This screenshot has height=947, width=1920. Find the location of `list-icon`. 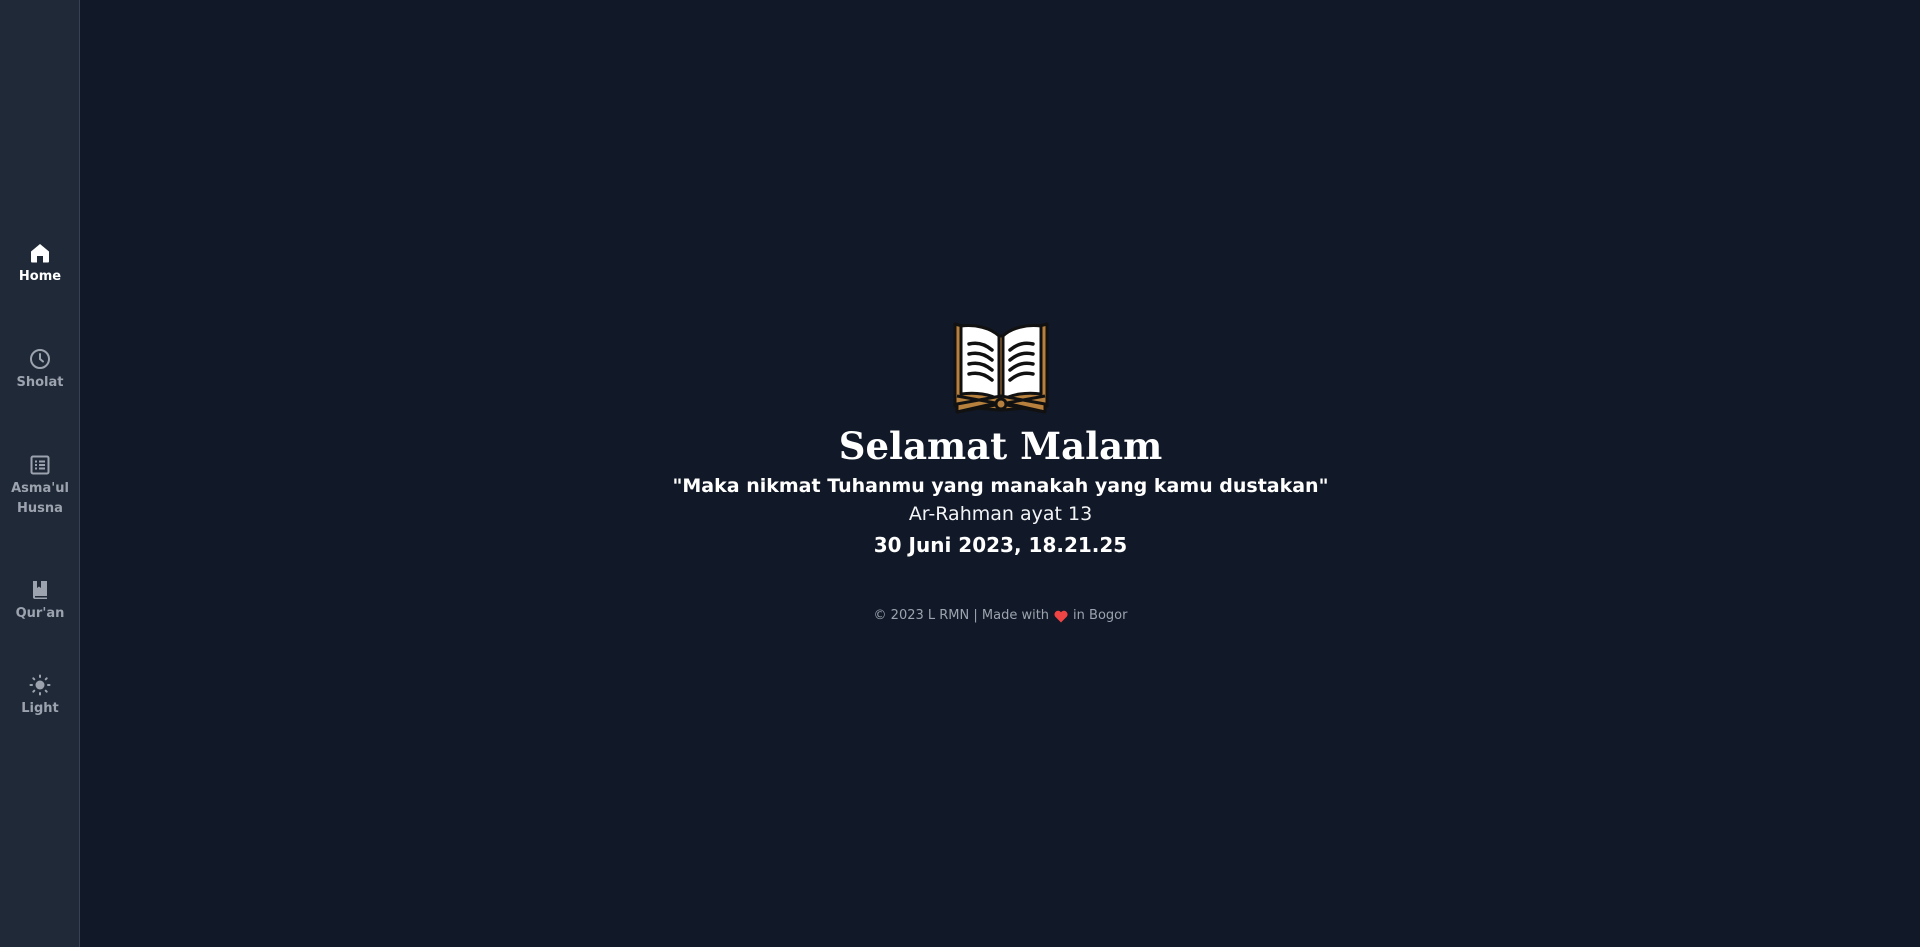

list-icon is located at coordinates (40, 465).